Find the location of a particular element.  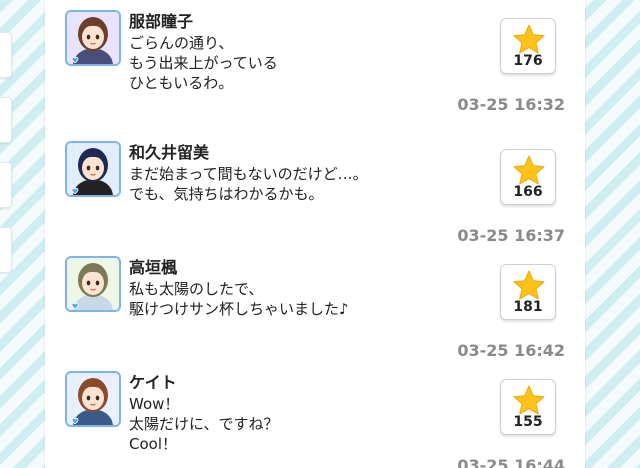

like-button: 166 is located at coordinates (528, 177).